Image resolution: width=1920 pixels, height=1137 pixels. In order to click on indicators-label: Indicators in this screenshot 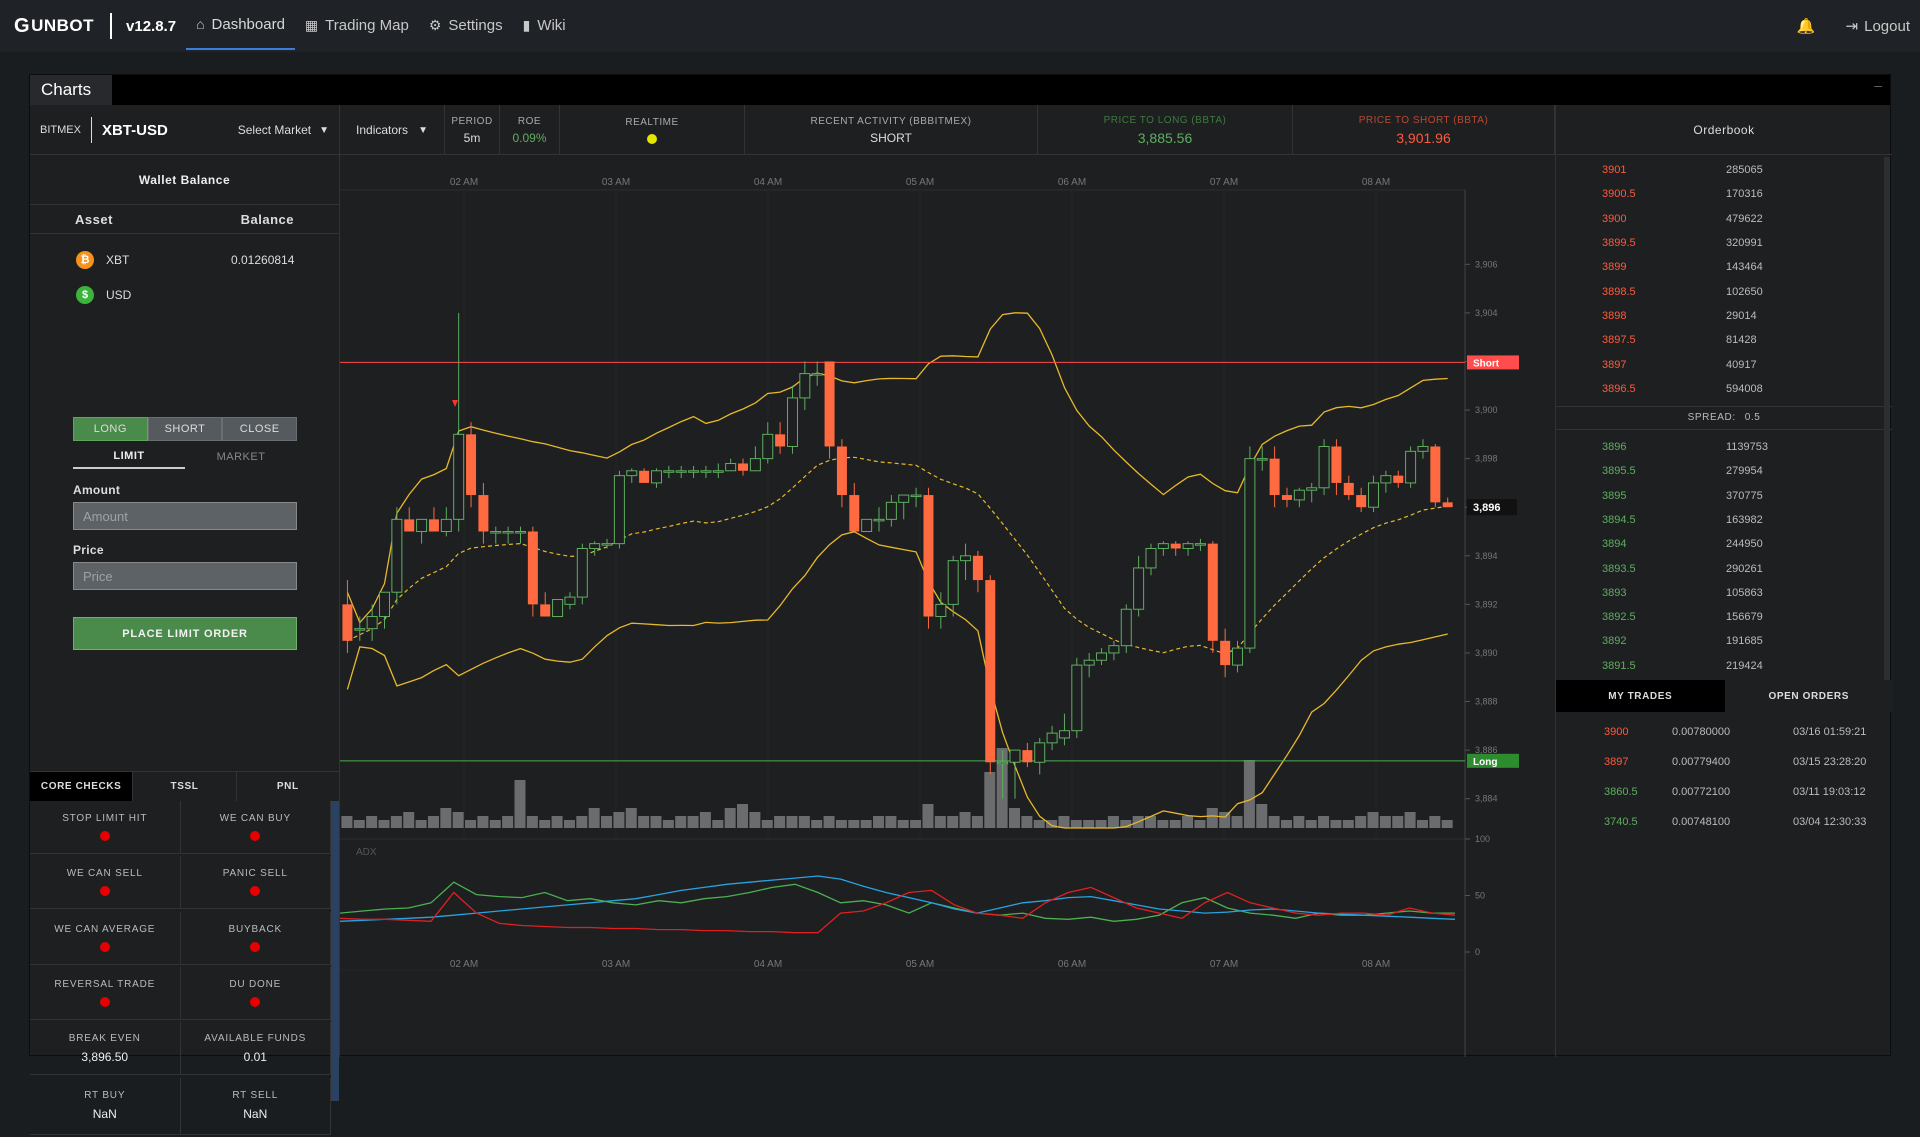, I will do `click(382, 130)`.